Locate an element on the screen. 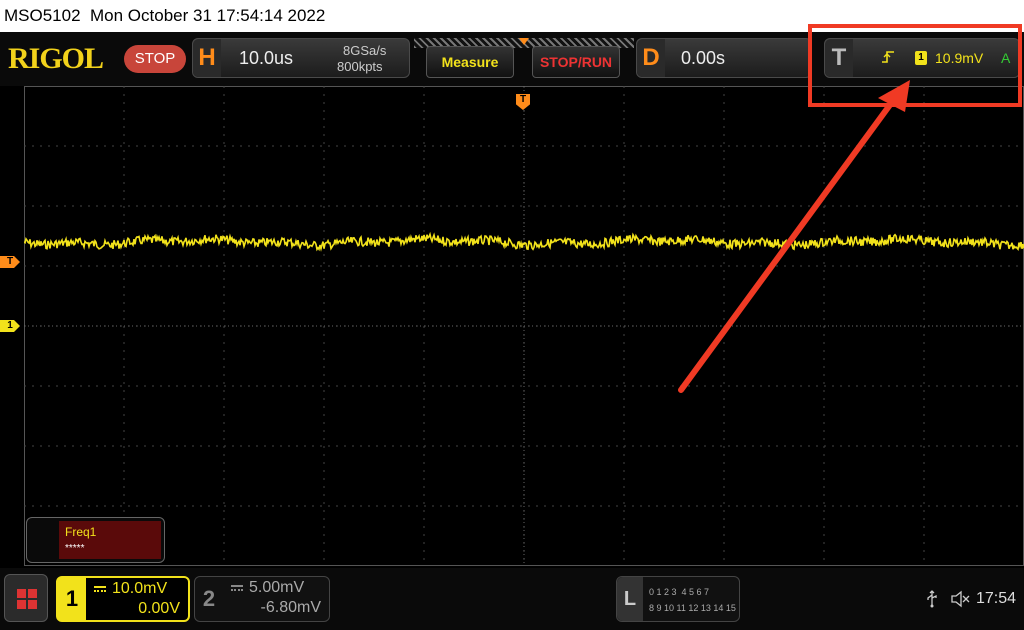 The height and width of the screenshot is (630, 1024). channel2-scale: 5.00mV is located at coordinates (277, 587).